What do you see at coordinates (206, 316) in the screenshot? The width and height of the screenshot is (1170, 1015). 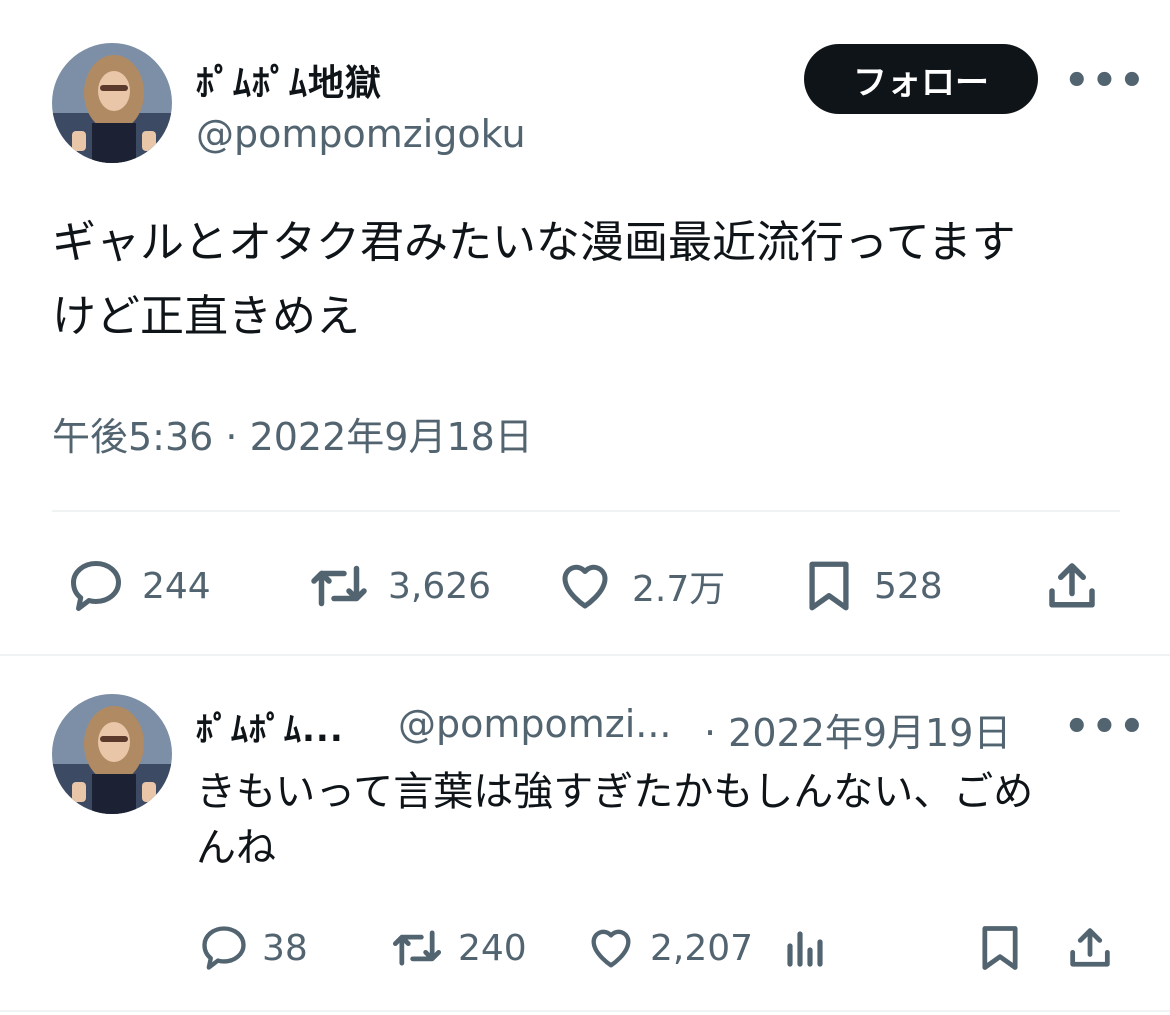 I see `tweet-text-line: けど正直きめえ` at bounding box center [206, 316].